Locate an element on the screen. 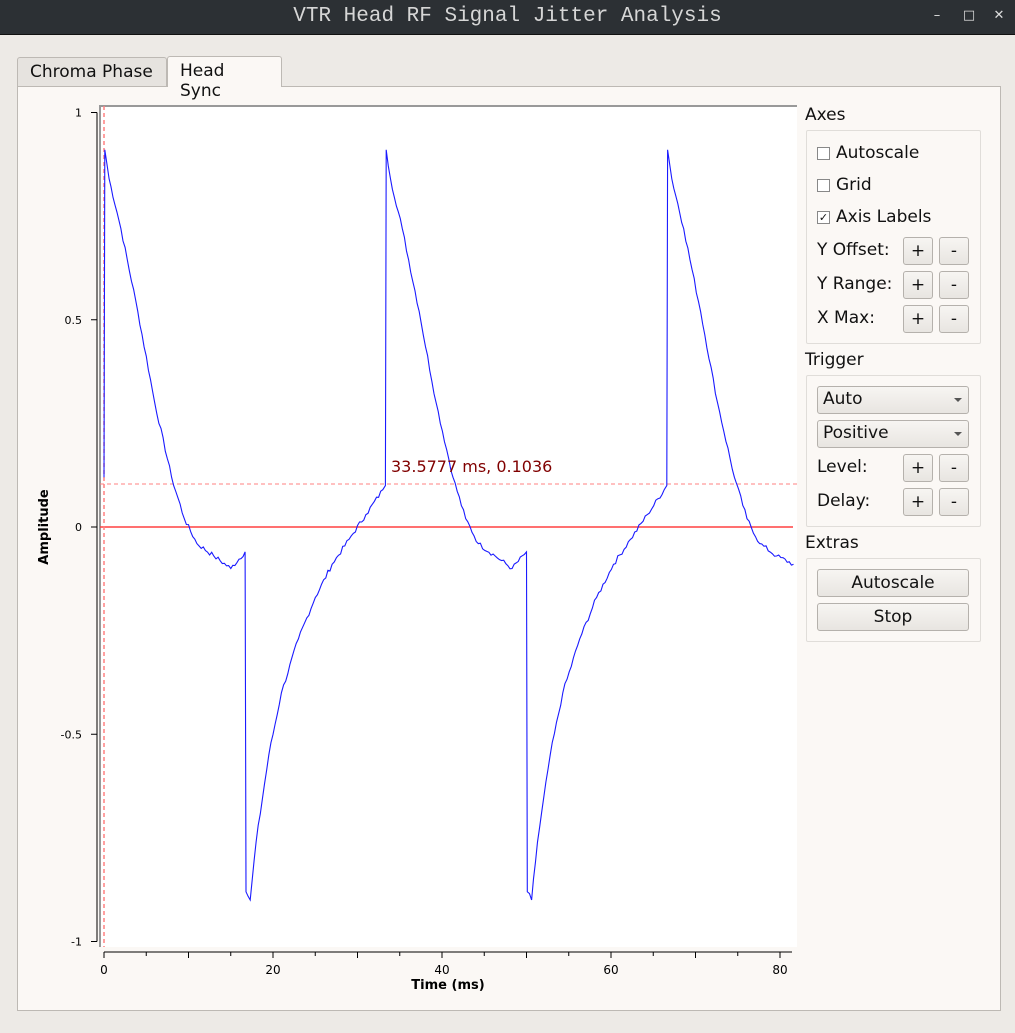 The width and height of the screenshot is (1015, 1033). checkmark-icon: ✓ is located at coordinates (823, 217).